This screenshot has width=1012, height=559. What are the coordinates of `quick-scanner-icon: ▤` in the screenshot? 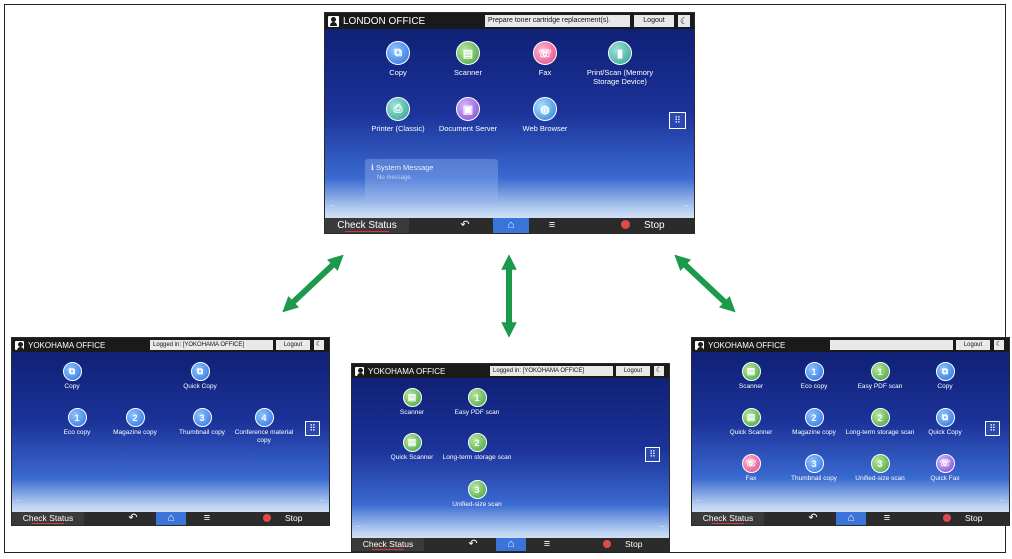 It's located at (412, 442).